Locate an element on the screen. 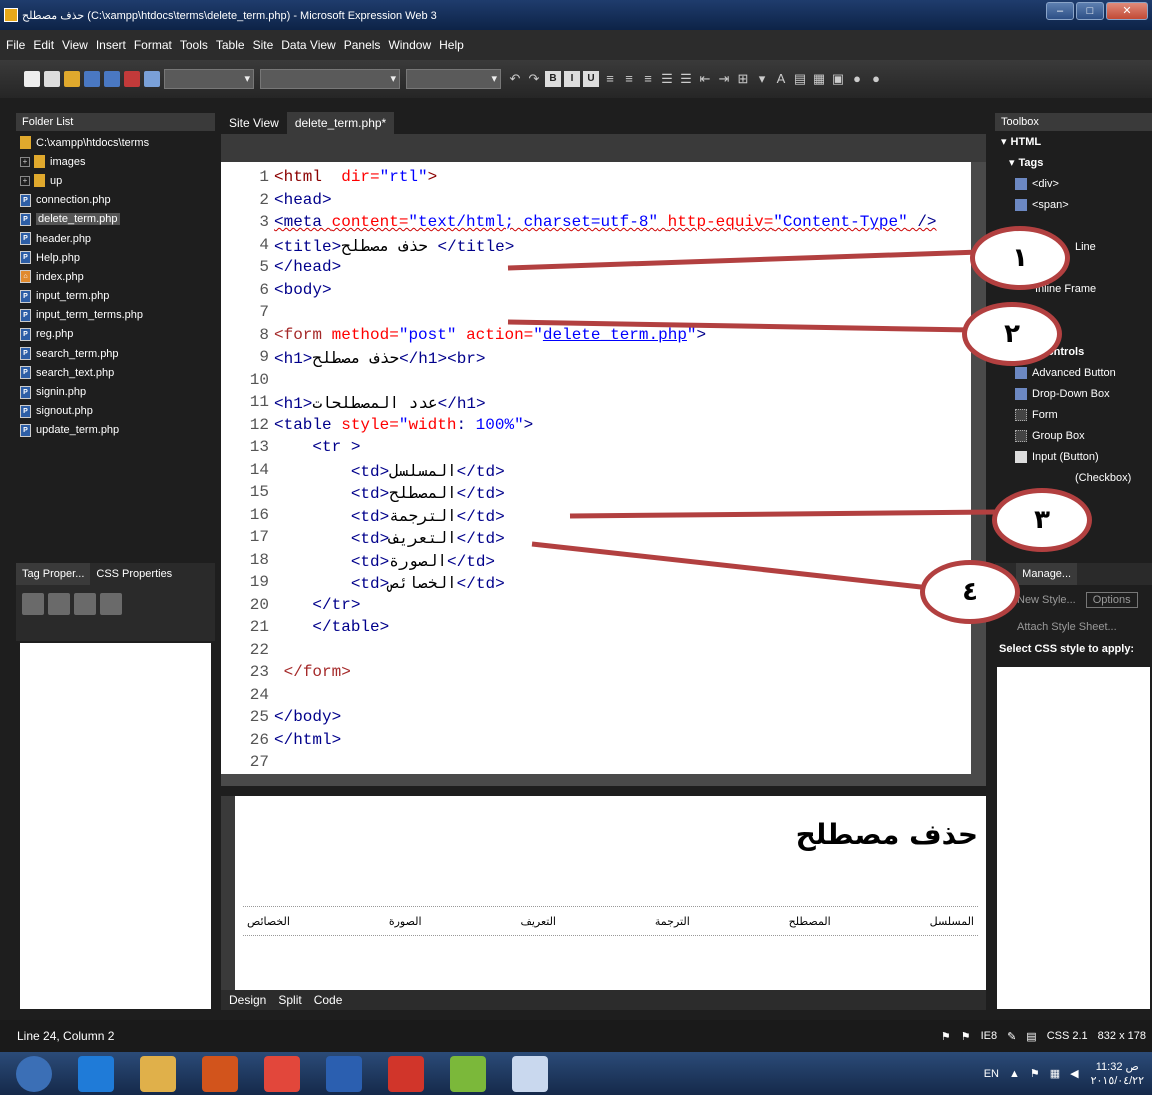 This screenshot has width=1152, height=1095. annotation-lines is located at coordinates (752, 420).